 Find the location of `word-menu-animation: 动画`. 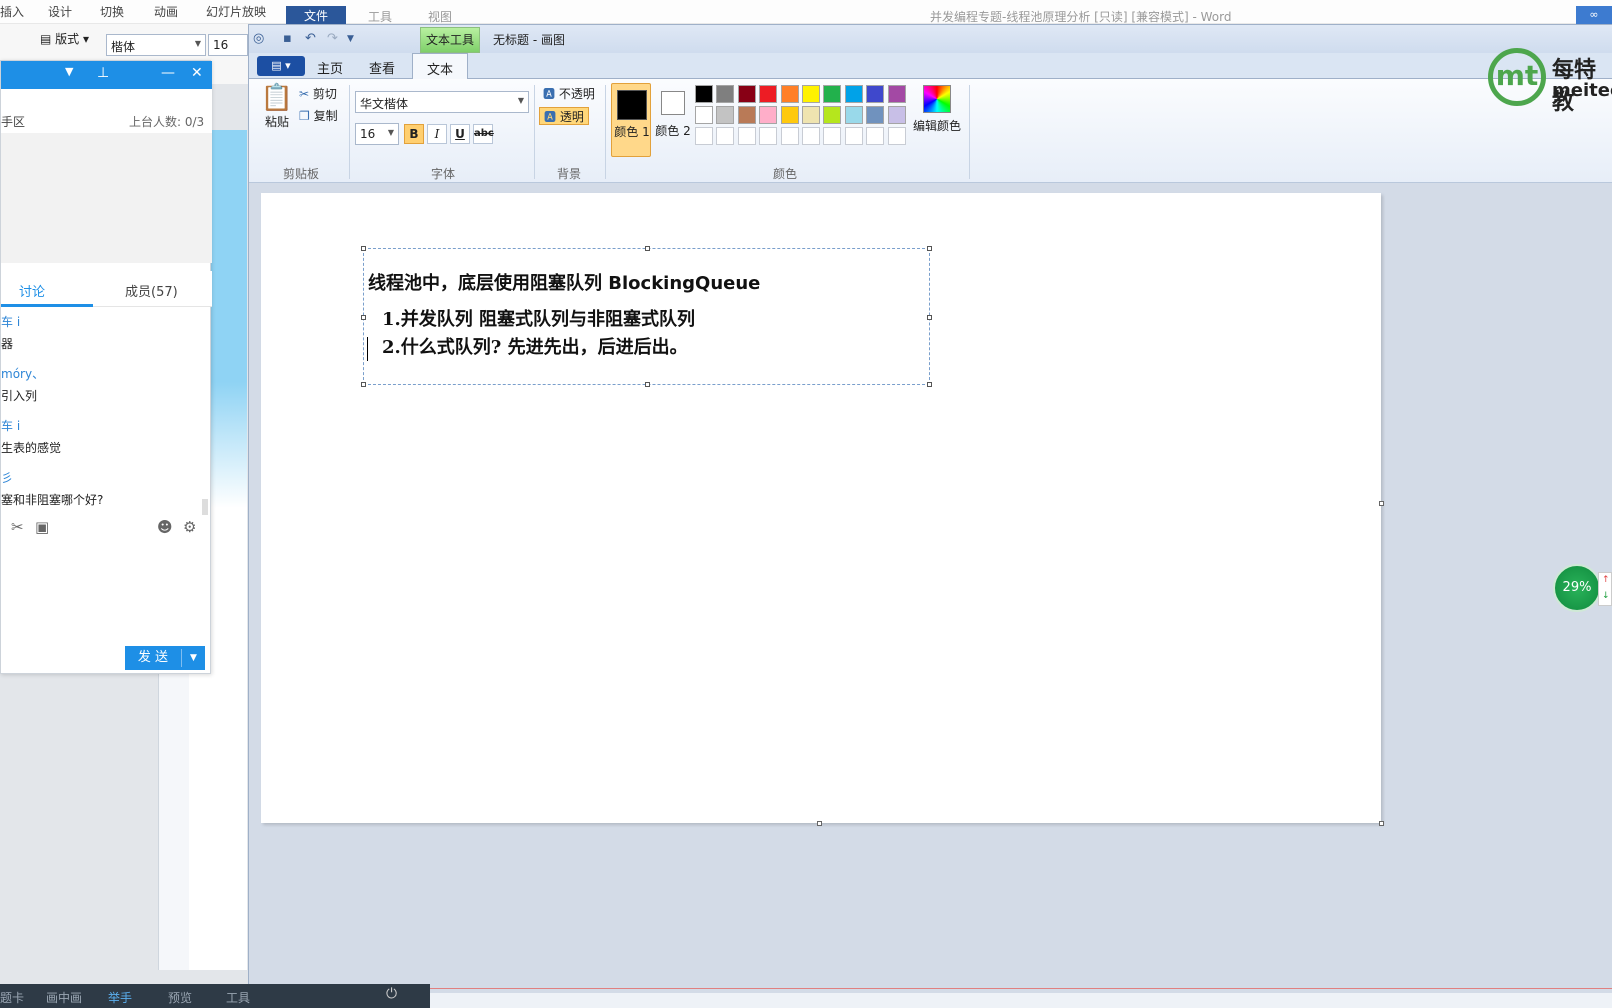

word-menu-animation: 动画 is located at coordinates (166, 11).